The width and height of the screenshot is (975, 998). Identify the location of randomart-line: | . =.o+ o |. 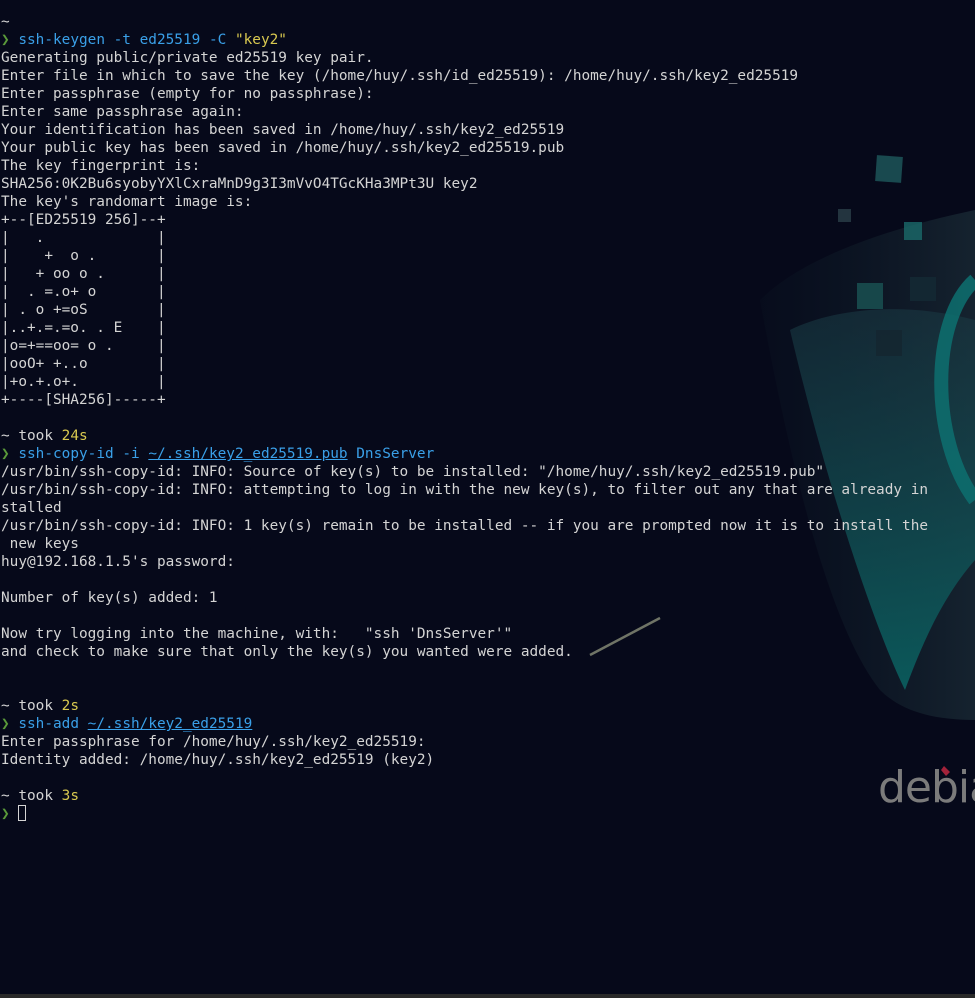
(83, 292).